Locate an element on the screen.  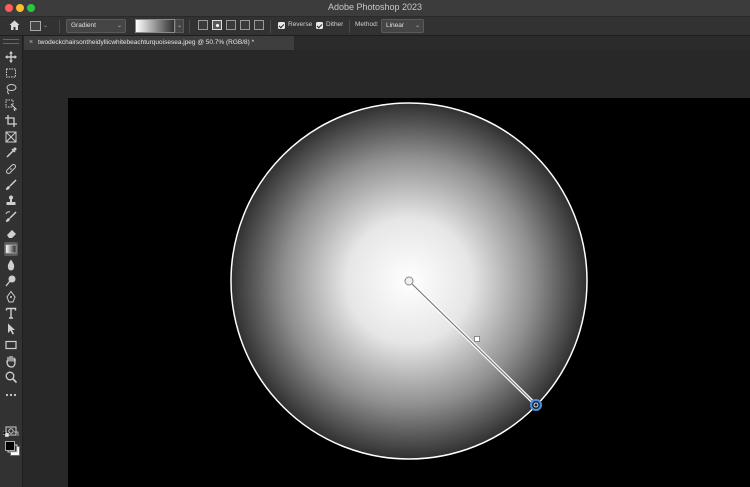
history-brush-tool is located at coordinates (11, 217).